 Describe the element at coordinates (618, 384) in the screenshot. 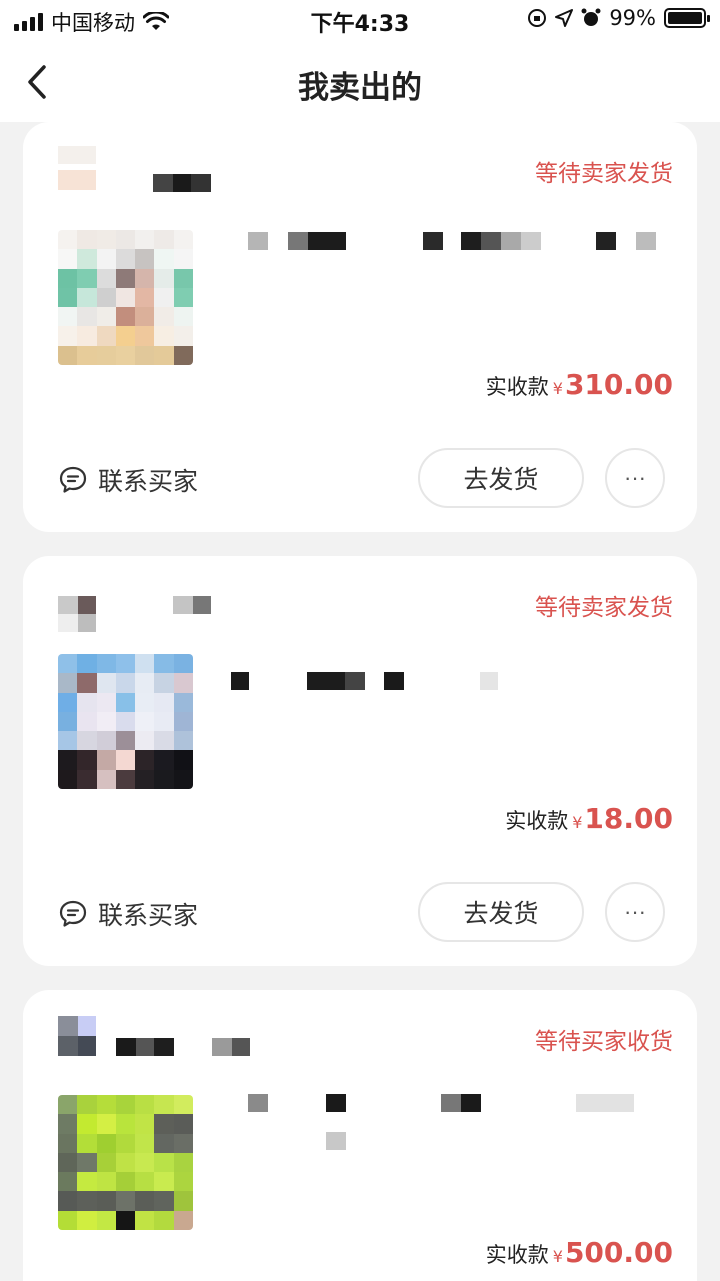

I see `price-amount: 310.00` at that location.